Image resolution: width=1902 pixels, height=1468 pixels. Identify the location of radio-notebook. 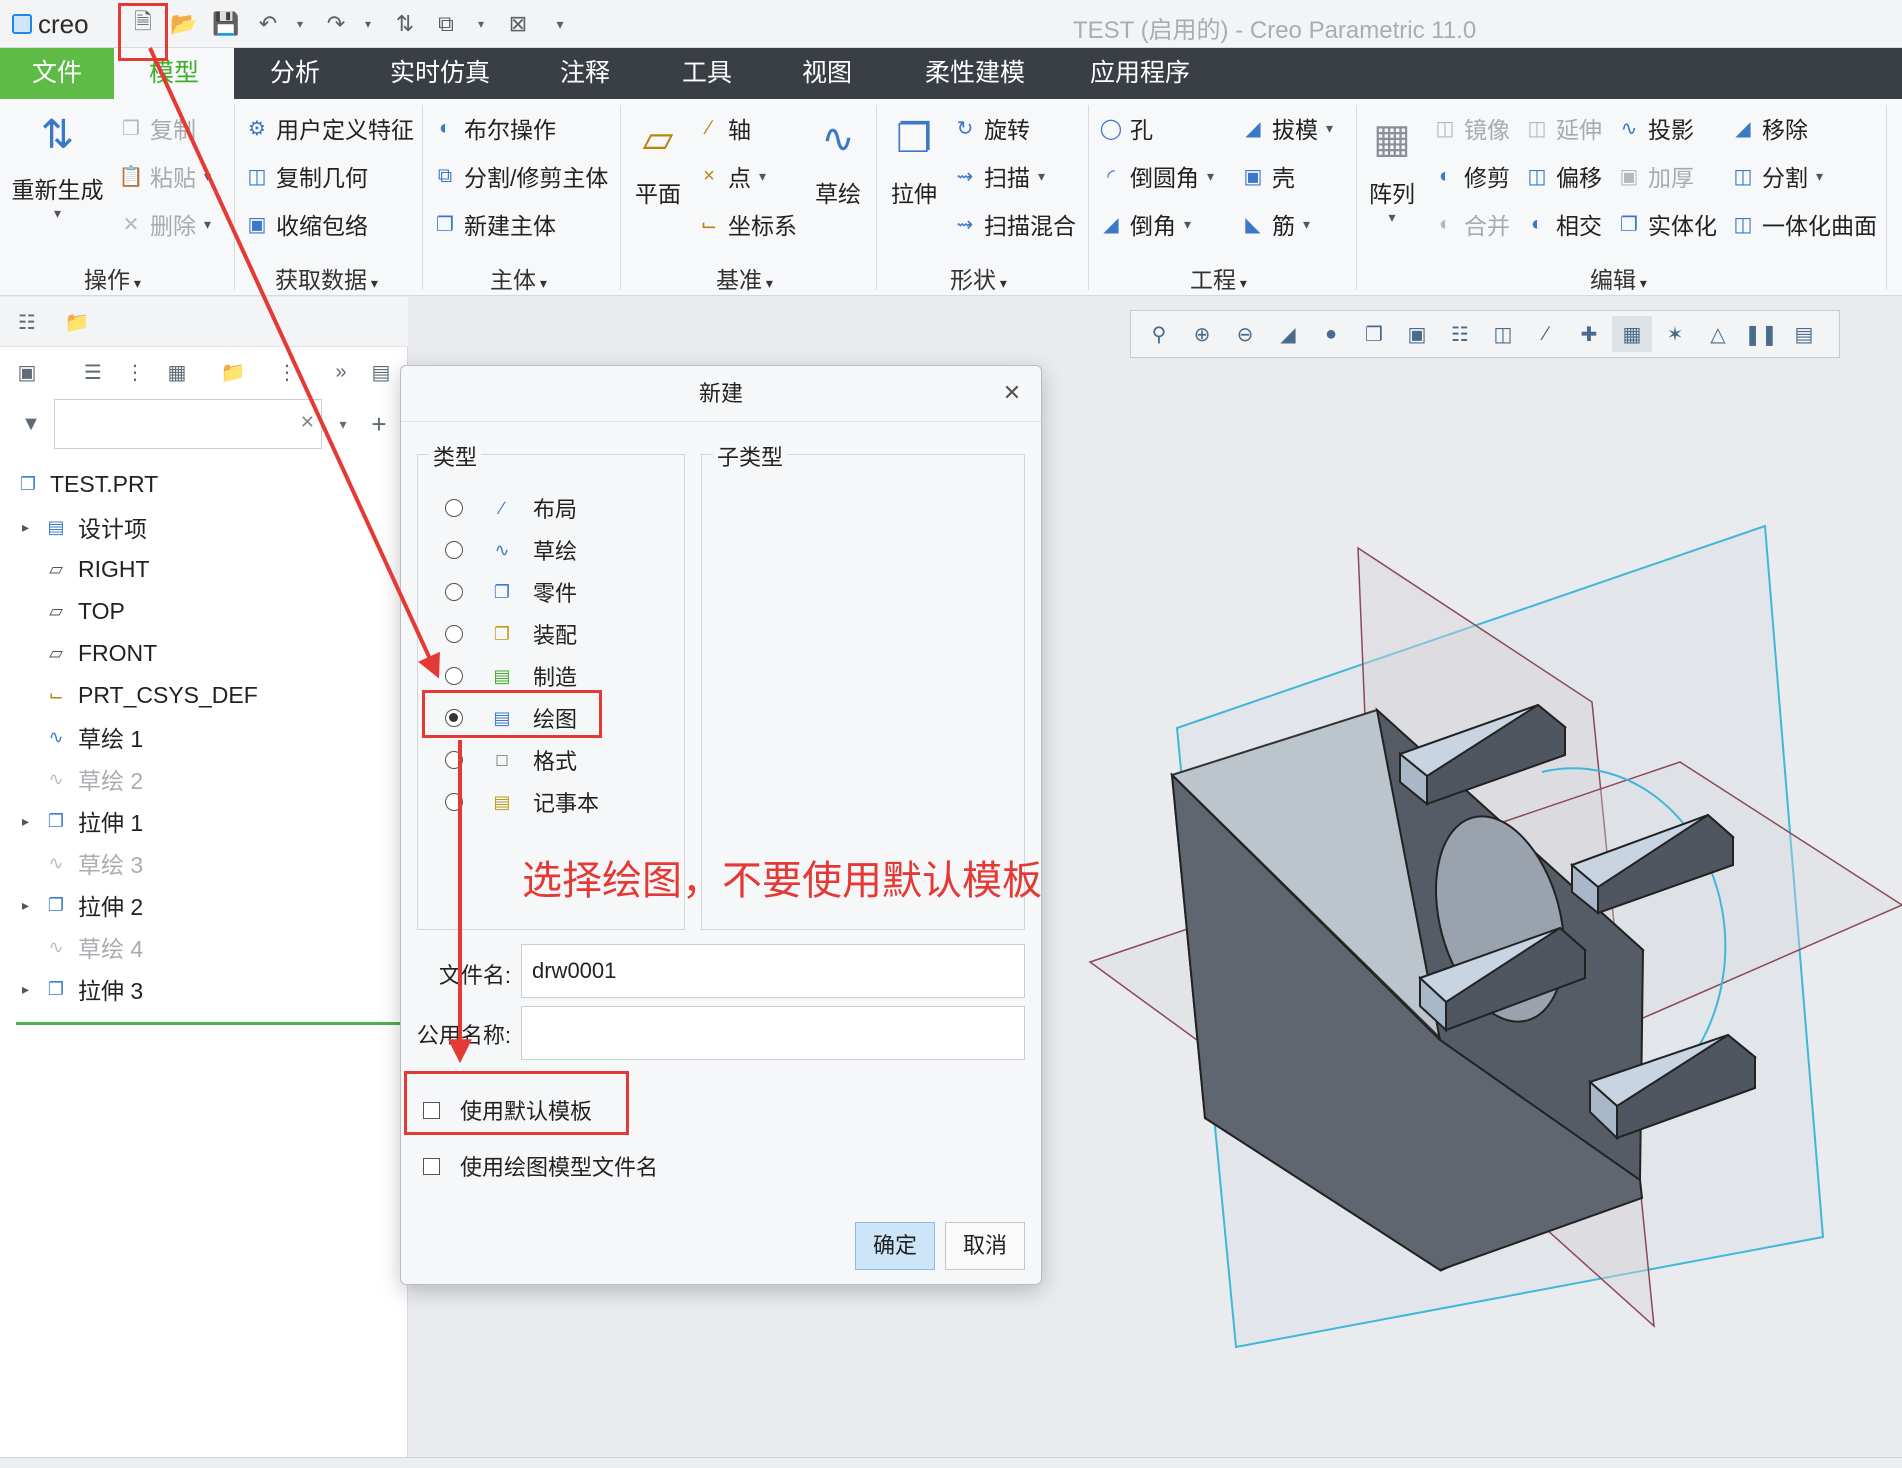
(454, 802).